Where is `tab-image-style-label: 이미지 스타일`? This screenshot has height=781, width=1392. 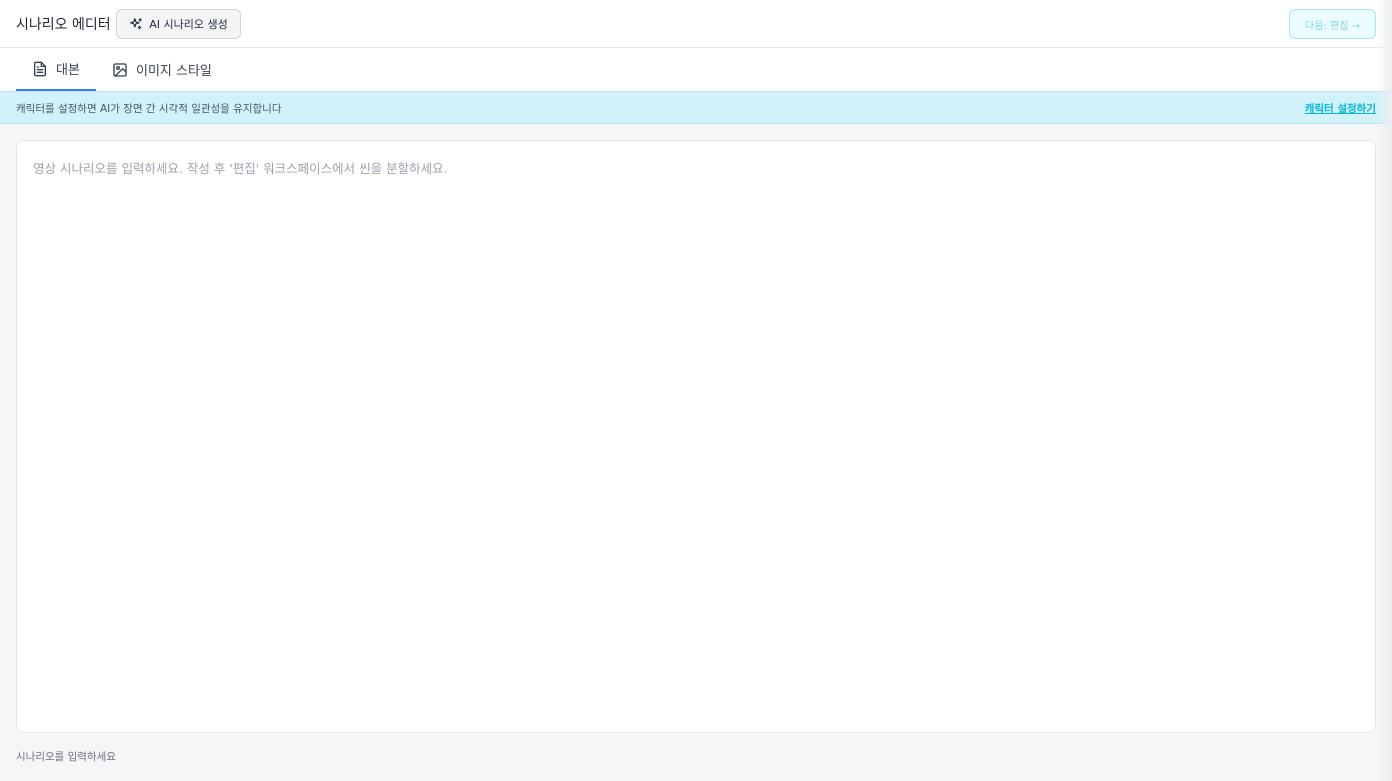
tab-image-style-label: 이미지 스타일 is located at coordinates (174, 71).